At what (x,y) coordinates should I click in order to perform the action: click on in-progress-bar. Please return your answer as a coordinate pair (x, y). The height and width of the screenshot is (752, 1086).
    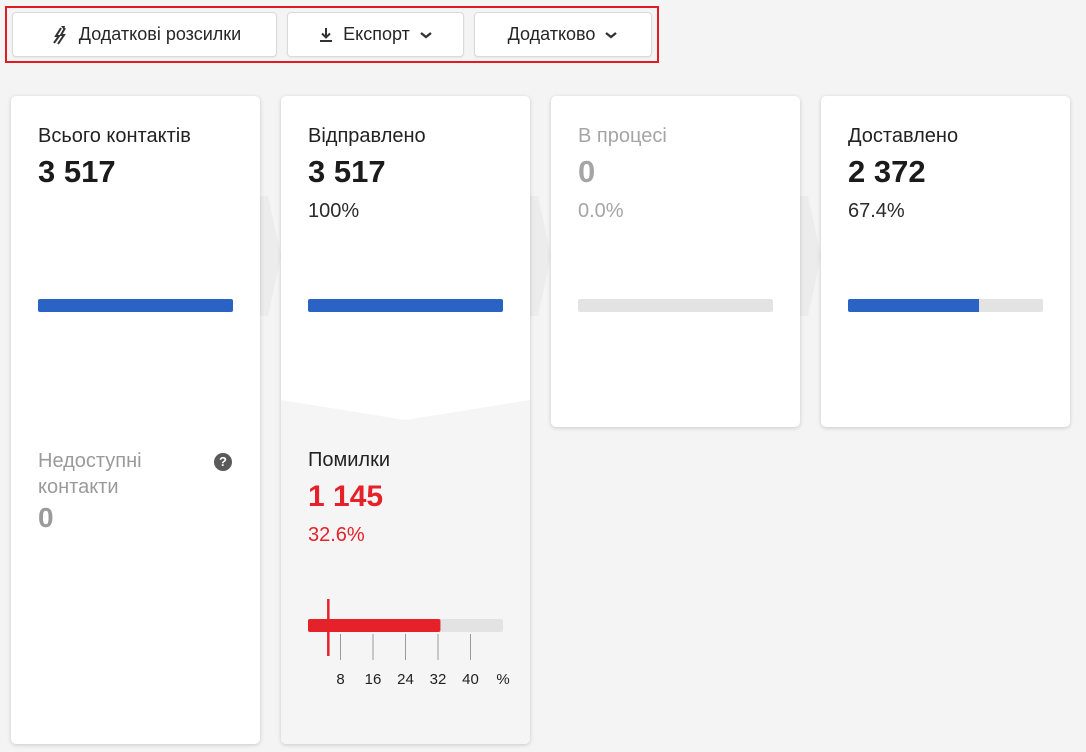
    Looking at the image, I should click on (675, 305).